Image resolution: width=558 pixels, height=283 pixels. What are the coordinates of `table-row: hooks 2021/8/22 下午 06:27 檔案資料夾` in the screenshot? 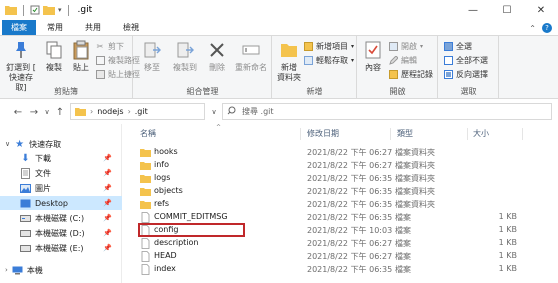 It's located at (344, 152).